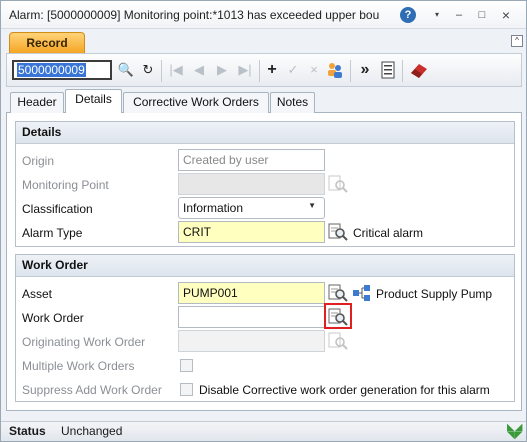 The width and height of the screenshot is (527, 442). Describe the element at coordinates (84, 342) in the screenshot. I see `originating-work-order-label: Originating Work Order` at that location.